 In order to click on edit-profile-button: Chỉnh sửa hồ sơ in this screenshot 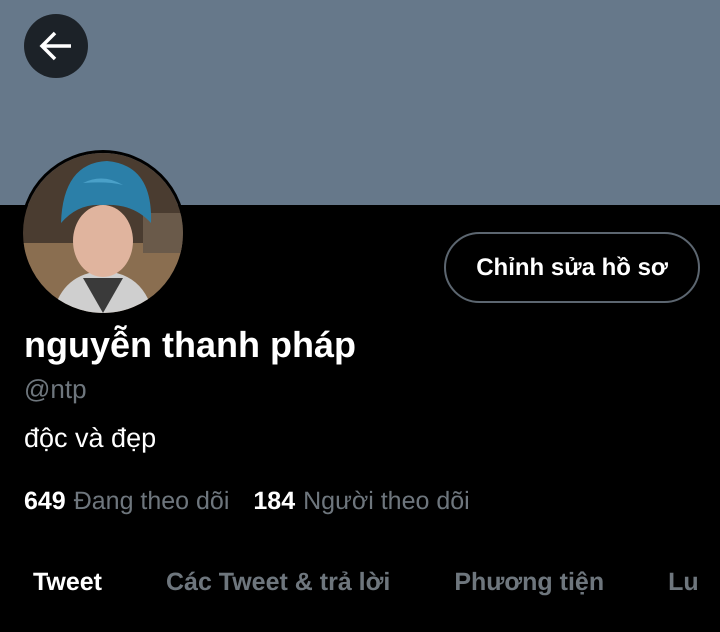, I will do `click(572, 267)`.